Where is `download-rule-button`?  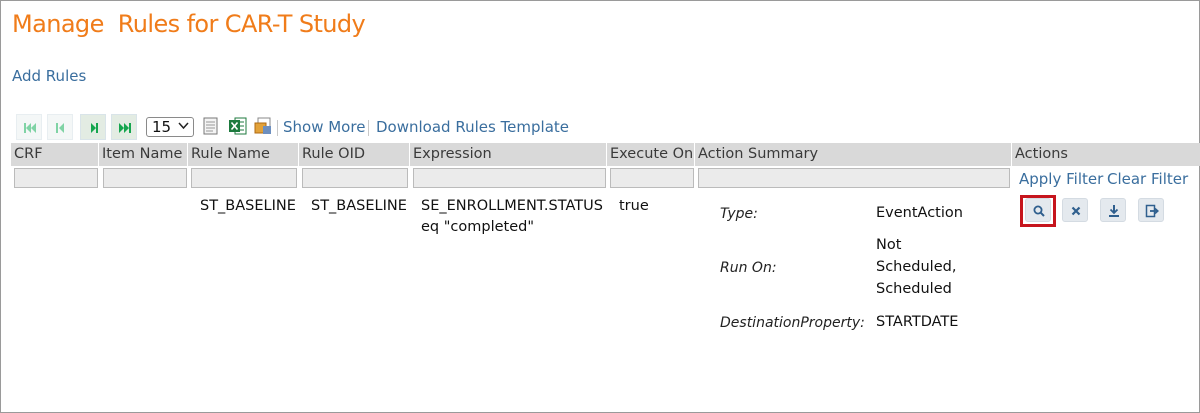
download-rule-button is located at coordinates (1113, 210).